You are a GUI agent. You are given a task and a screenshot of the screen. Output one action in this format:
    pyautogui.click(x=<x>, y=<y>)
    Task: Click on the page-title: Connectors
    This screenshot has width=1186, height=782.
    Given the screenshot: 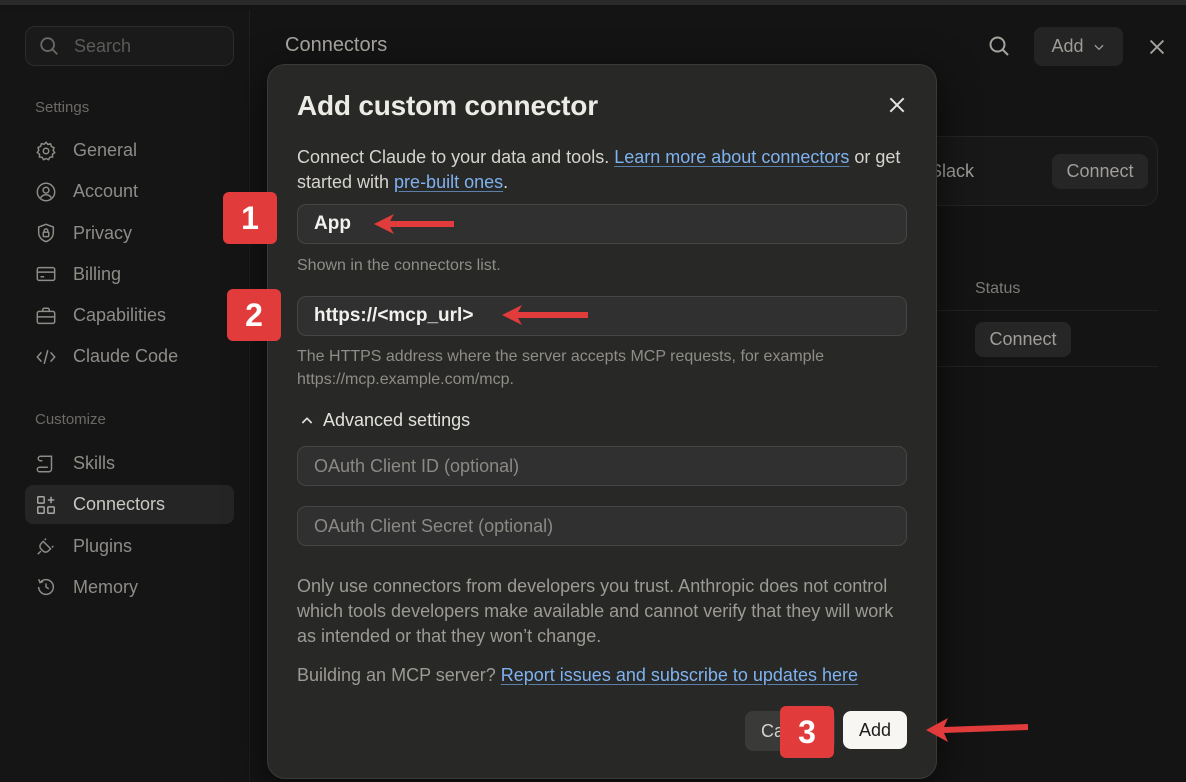 What is the action you would take?
    pyautogui.click(x=336, y=45)
    